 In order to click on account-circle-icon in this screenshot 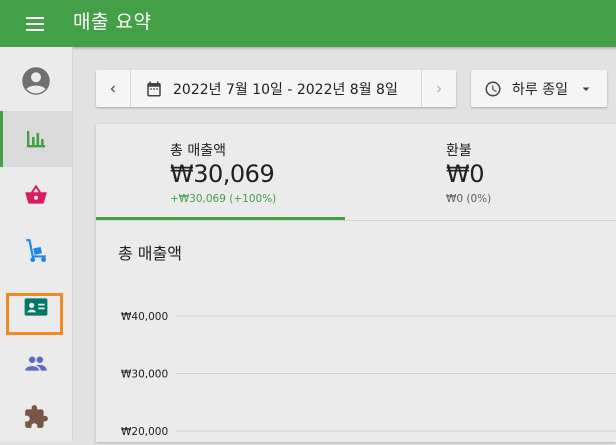, I will do `click(36, 81)`.